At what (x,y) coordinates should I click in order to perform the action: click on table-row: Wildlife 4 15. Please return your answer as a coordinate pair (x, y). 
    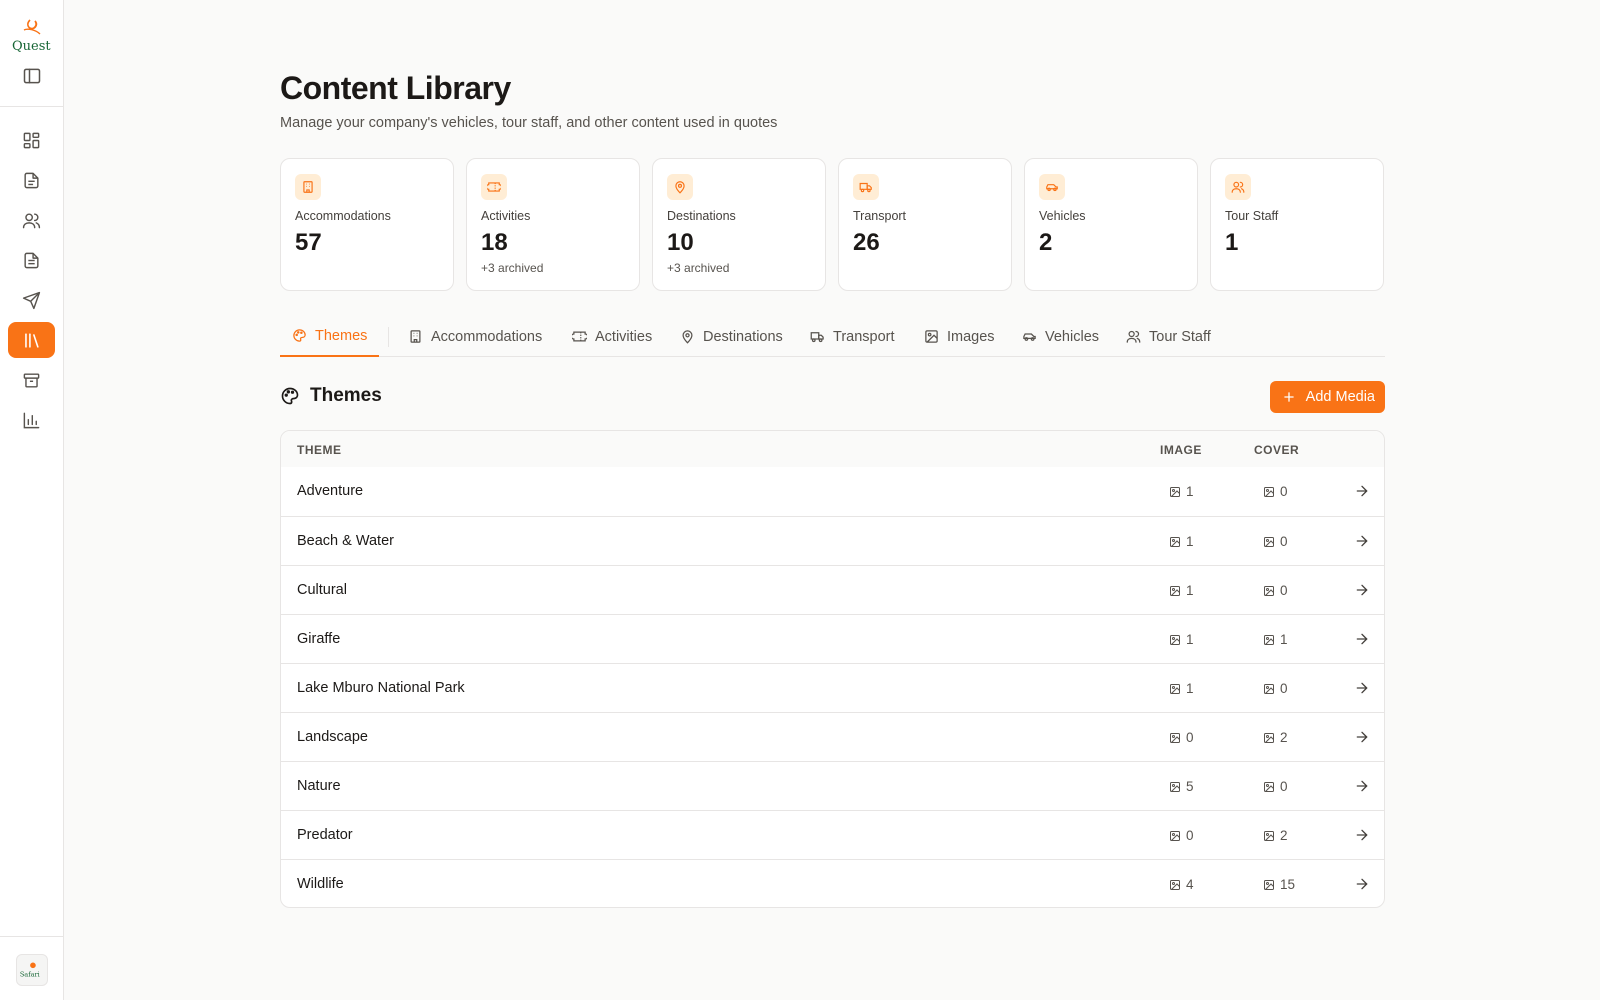
    Looking at the image, I should click on (832, 883).